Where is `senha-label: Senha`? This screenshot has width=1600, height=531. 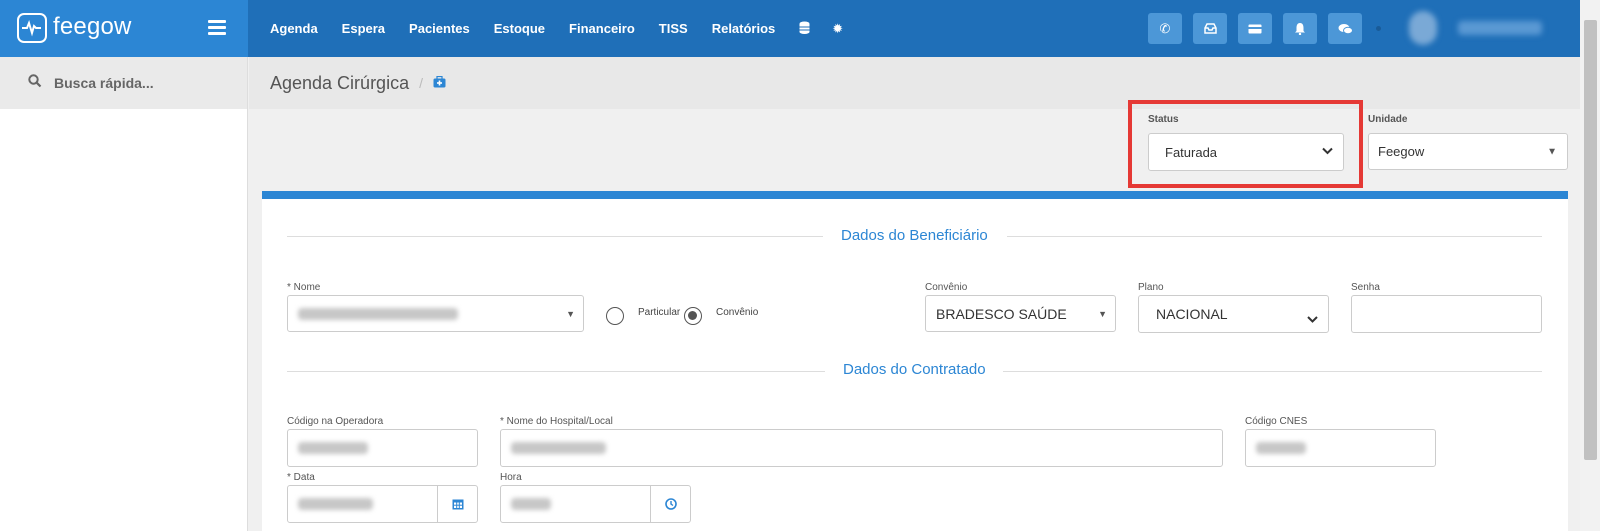 senha-label: Senha is located at coordinates (1365, 287).